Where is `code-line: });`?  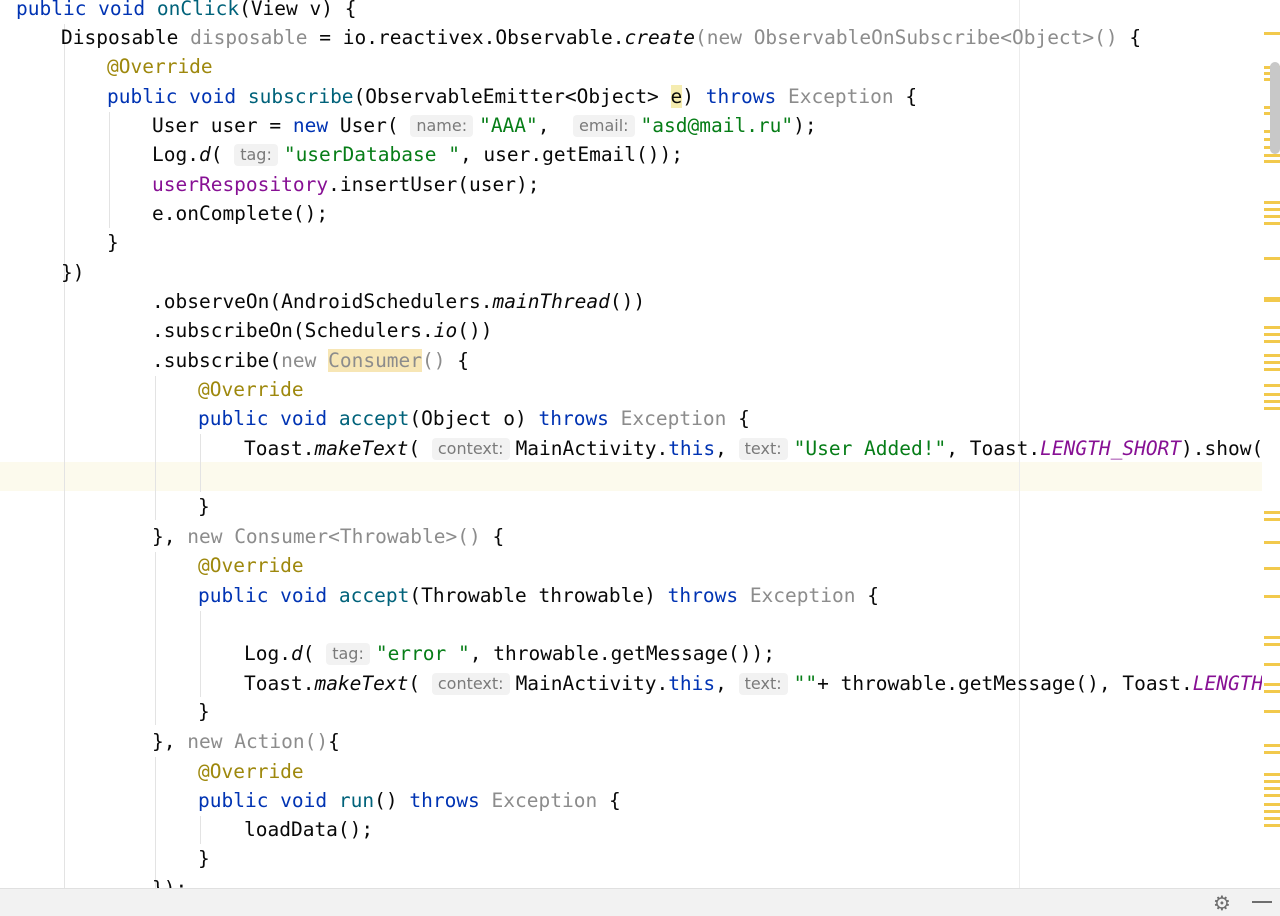
code-line: }); is located at coordinates (169, 881).